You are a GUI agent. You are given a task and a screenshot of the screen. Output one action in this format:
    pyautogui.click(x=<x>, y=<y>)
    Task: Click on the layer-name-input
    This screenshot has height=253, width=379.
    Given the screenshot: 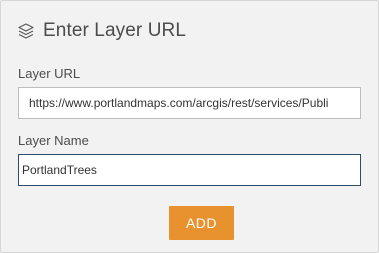 What is the action you would take?
    pyautogui.click(x=189, y=170)
    